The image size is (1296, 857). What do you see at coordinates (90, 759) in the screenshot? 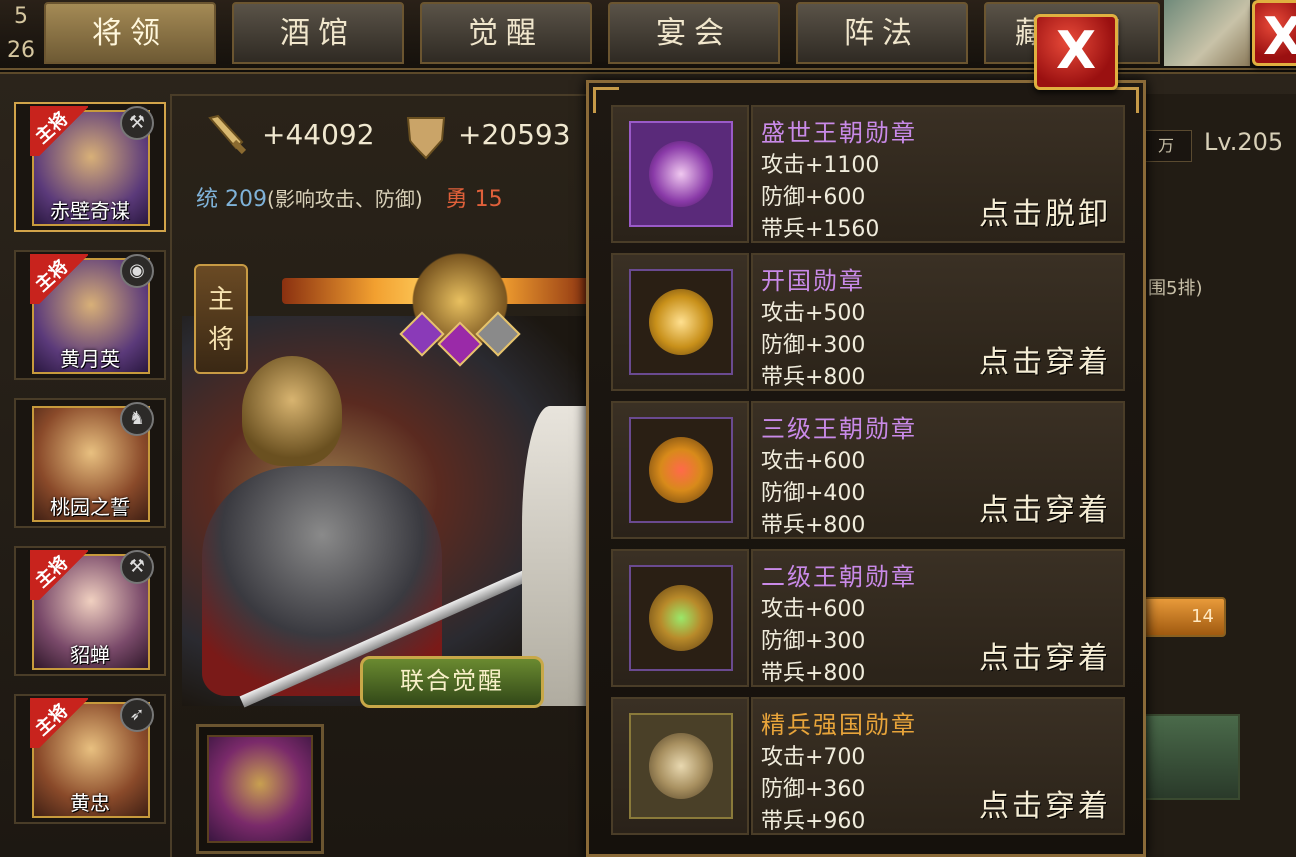
I see `general-card-5: 主将 ➶ 黄忠` at bounding box center [90, 759].